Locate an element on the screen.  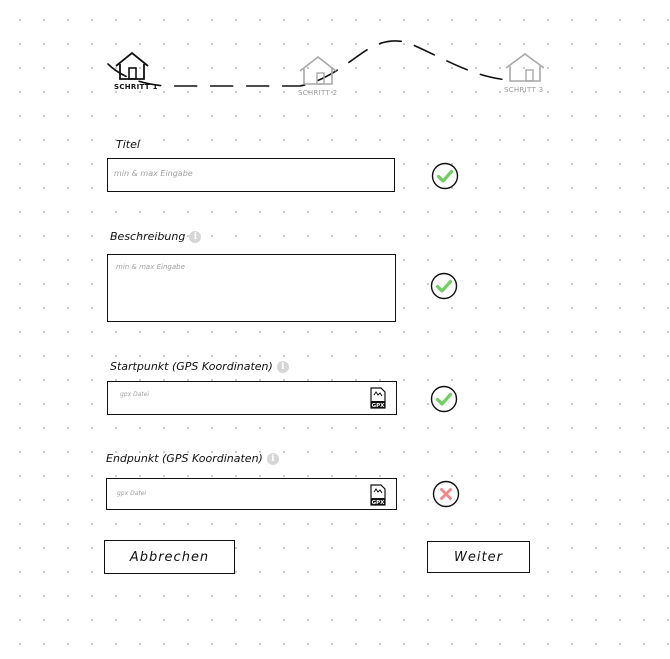
start-point-file-input: gpx Datei GPX is located at coordinates (252, 398).